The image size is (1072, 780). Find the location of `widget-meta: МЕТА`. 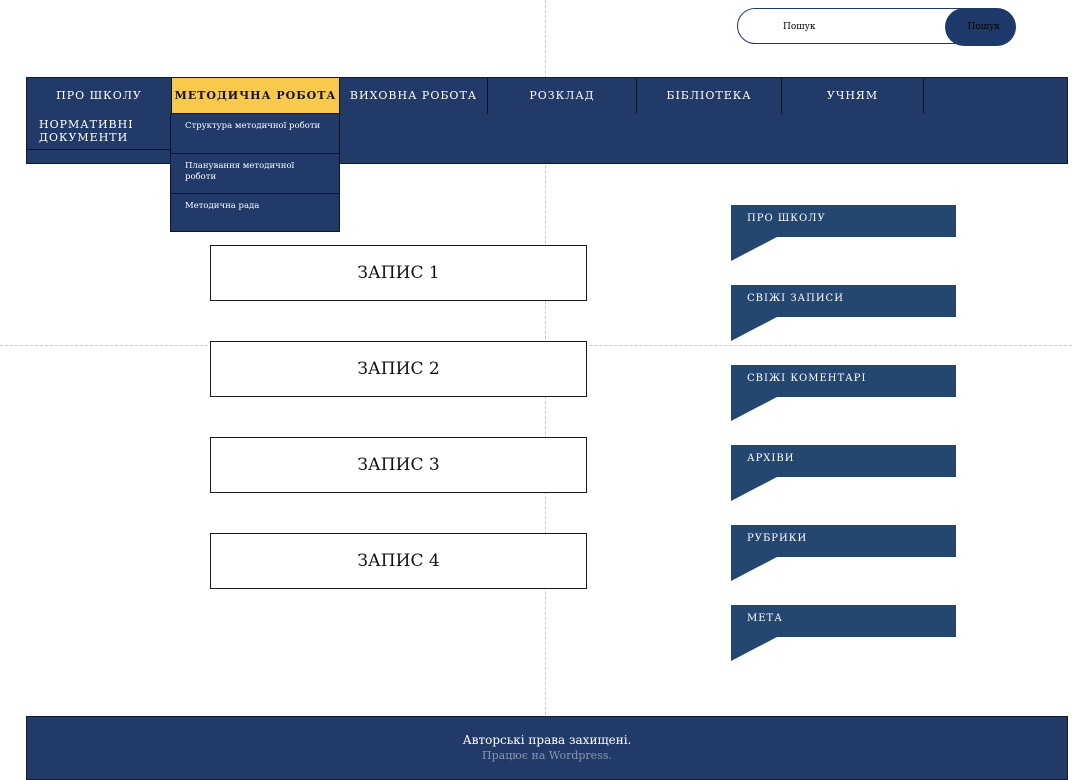

widget-meta: МЕТА is located at coordinates (843, 633).